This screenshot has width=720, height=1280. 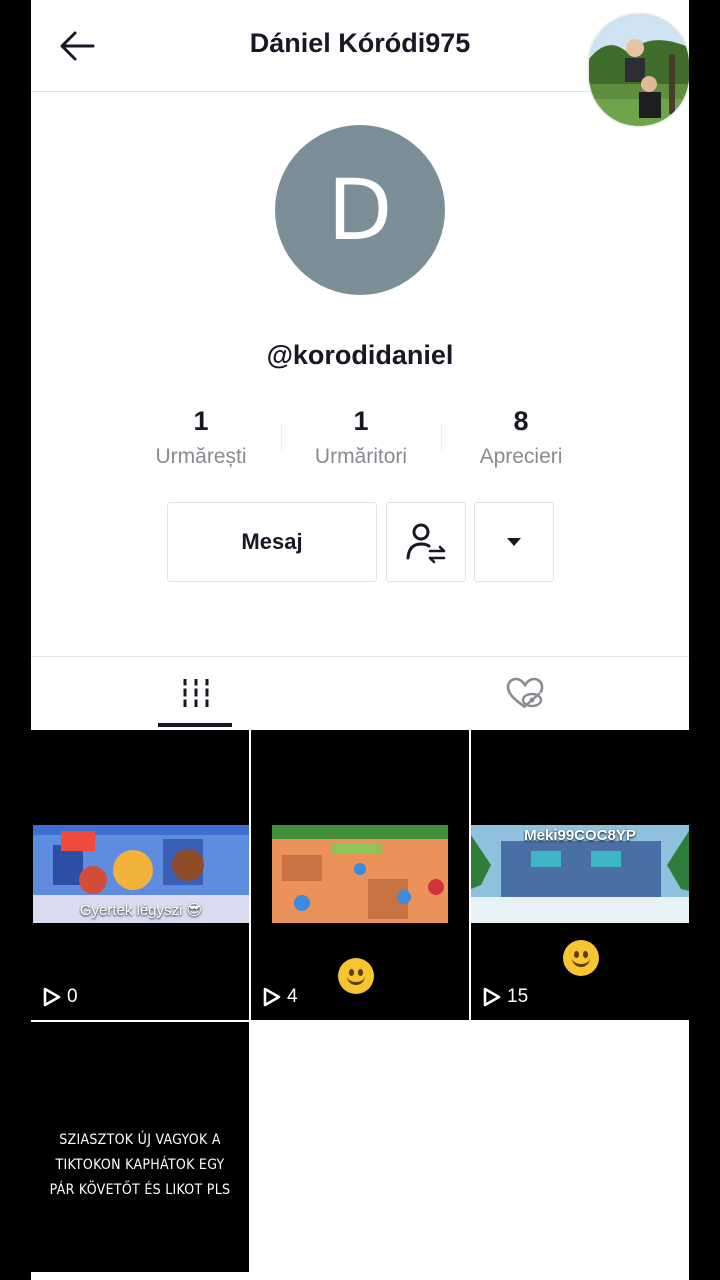 I want to click on follow-back-button, so click(x=426, y=542).